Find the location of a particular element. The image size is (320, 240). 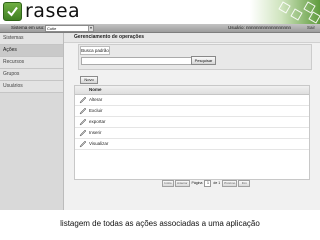

system-label: Sistema em uso: is located at coordinates (28, 27).